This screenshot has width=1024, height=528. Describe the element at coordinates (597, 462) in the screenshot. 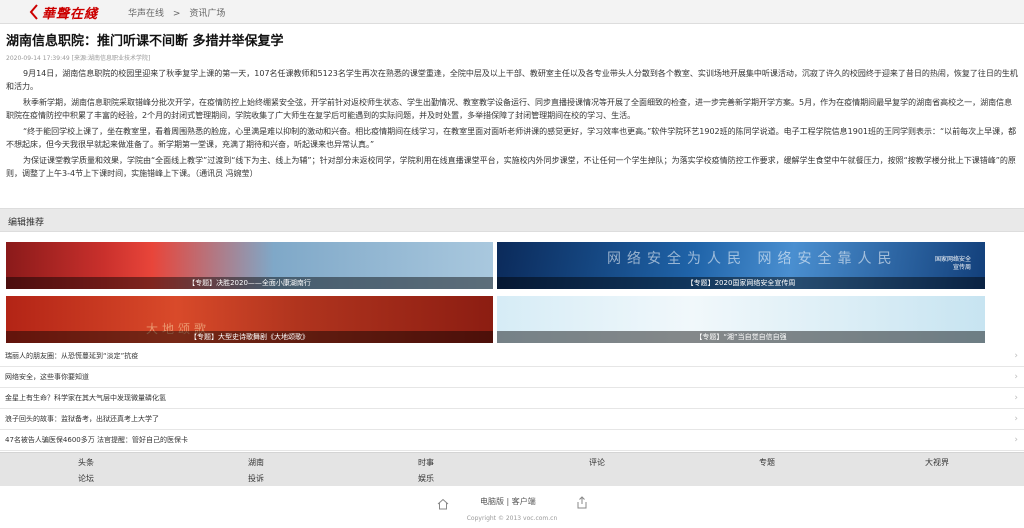

I see `nav-item-pinglun: 评论` at that location.